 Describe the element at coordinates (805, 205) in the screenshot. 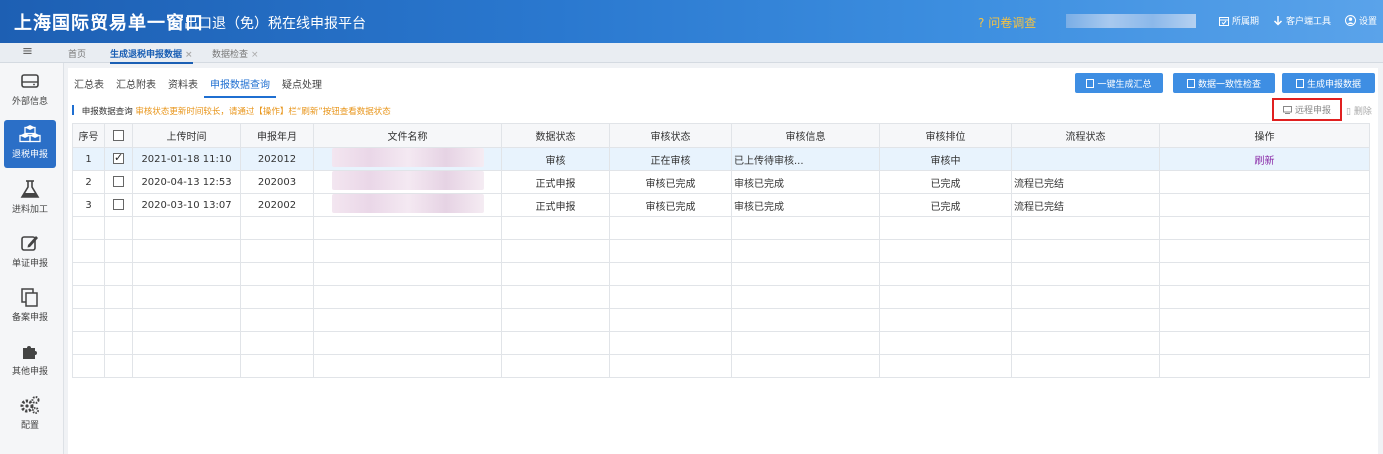

I see `cell-audit-info: 审核已完成` at that location.